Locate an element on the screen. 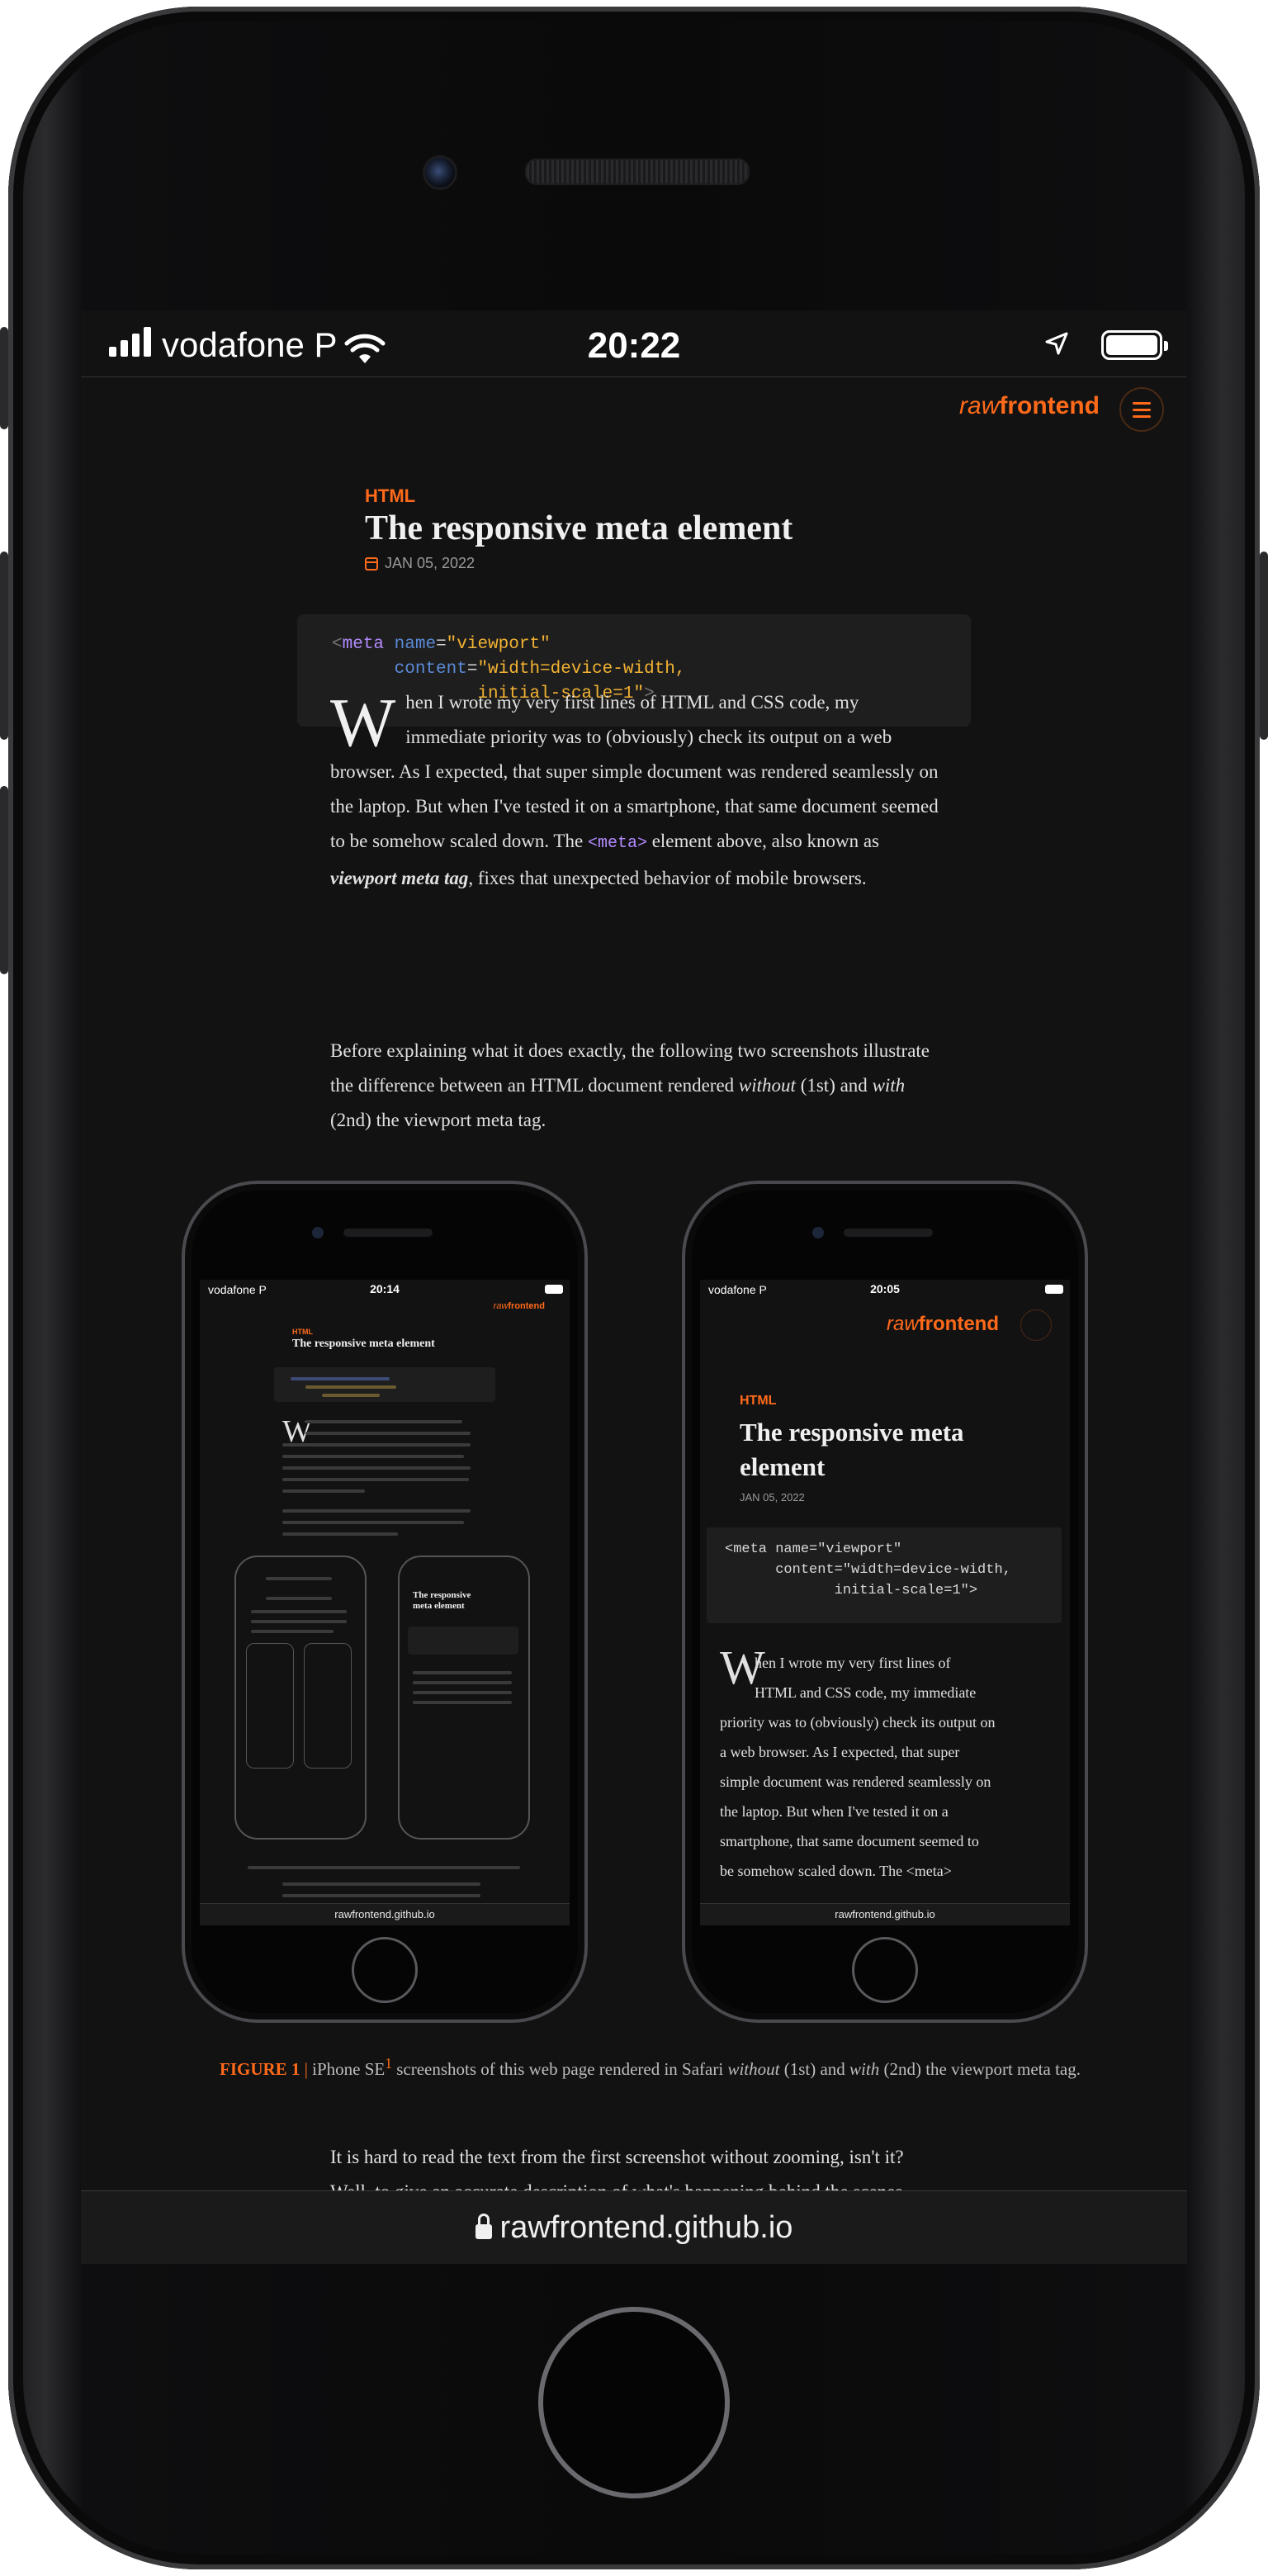 The image size is (1268, 2576). mini-menu-icon is located at coordinates (1036, 1325).